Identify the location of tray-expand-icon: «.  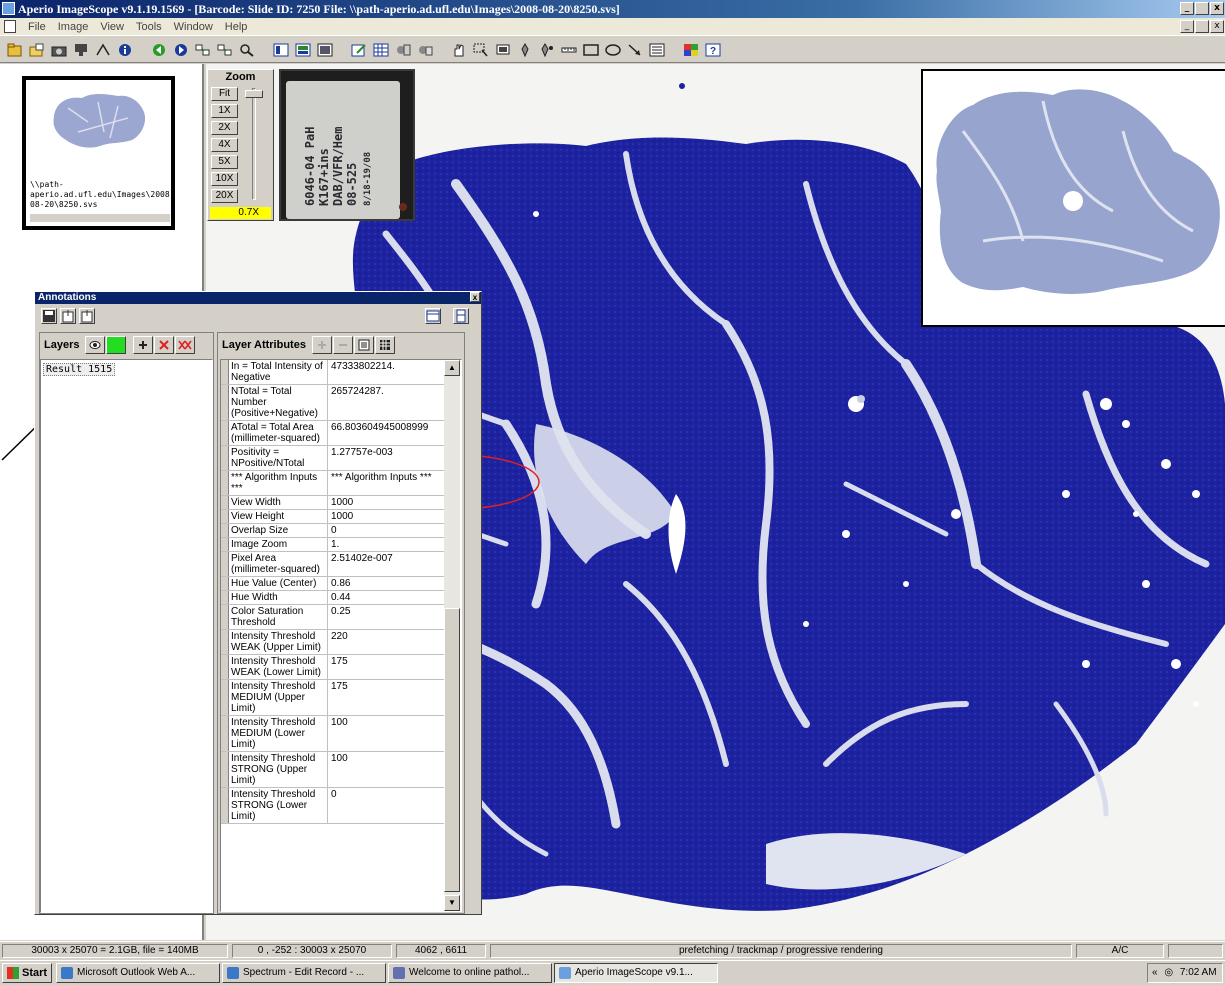
(1155, 972).